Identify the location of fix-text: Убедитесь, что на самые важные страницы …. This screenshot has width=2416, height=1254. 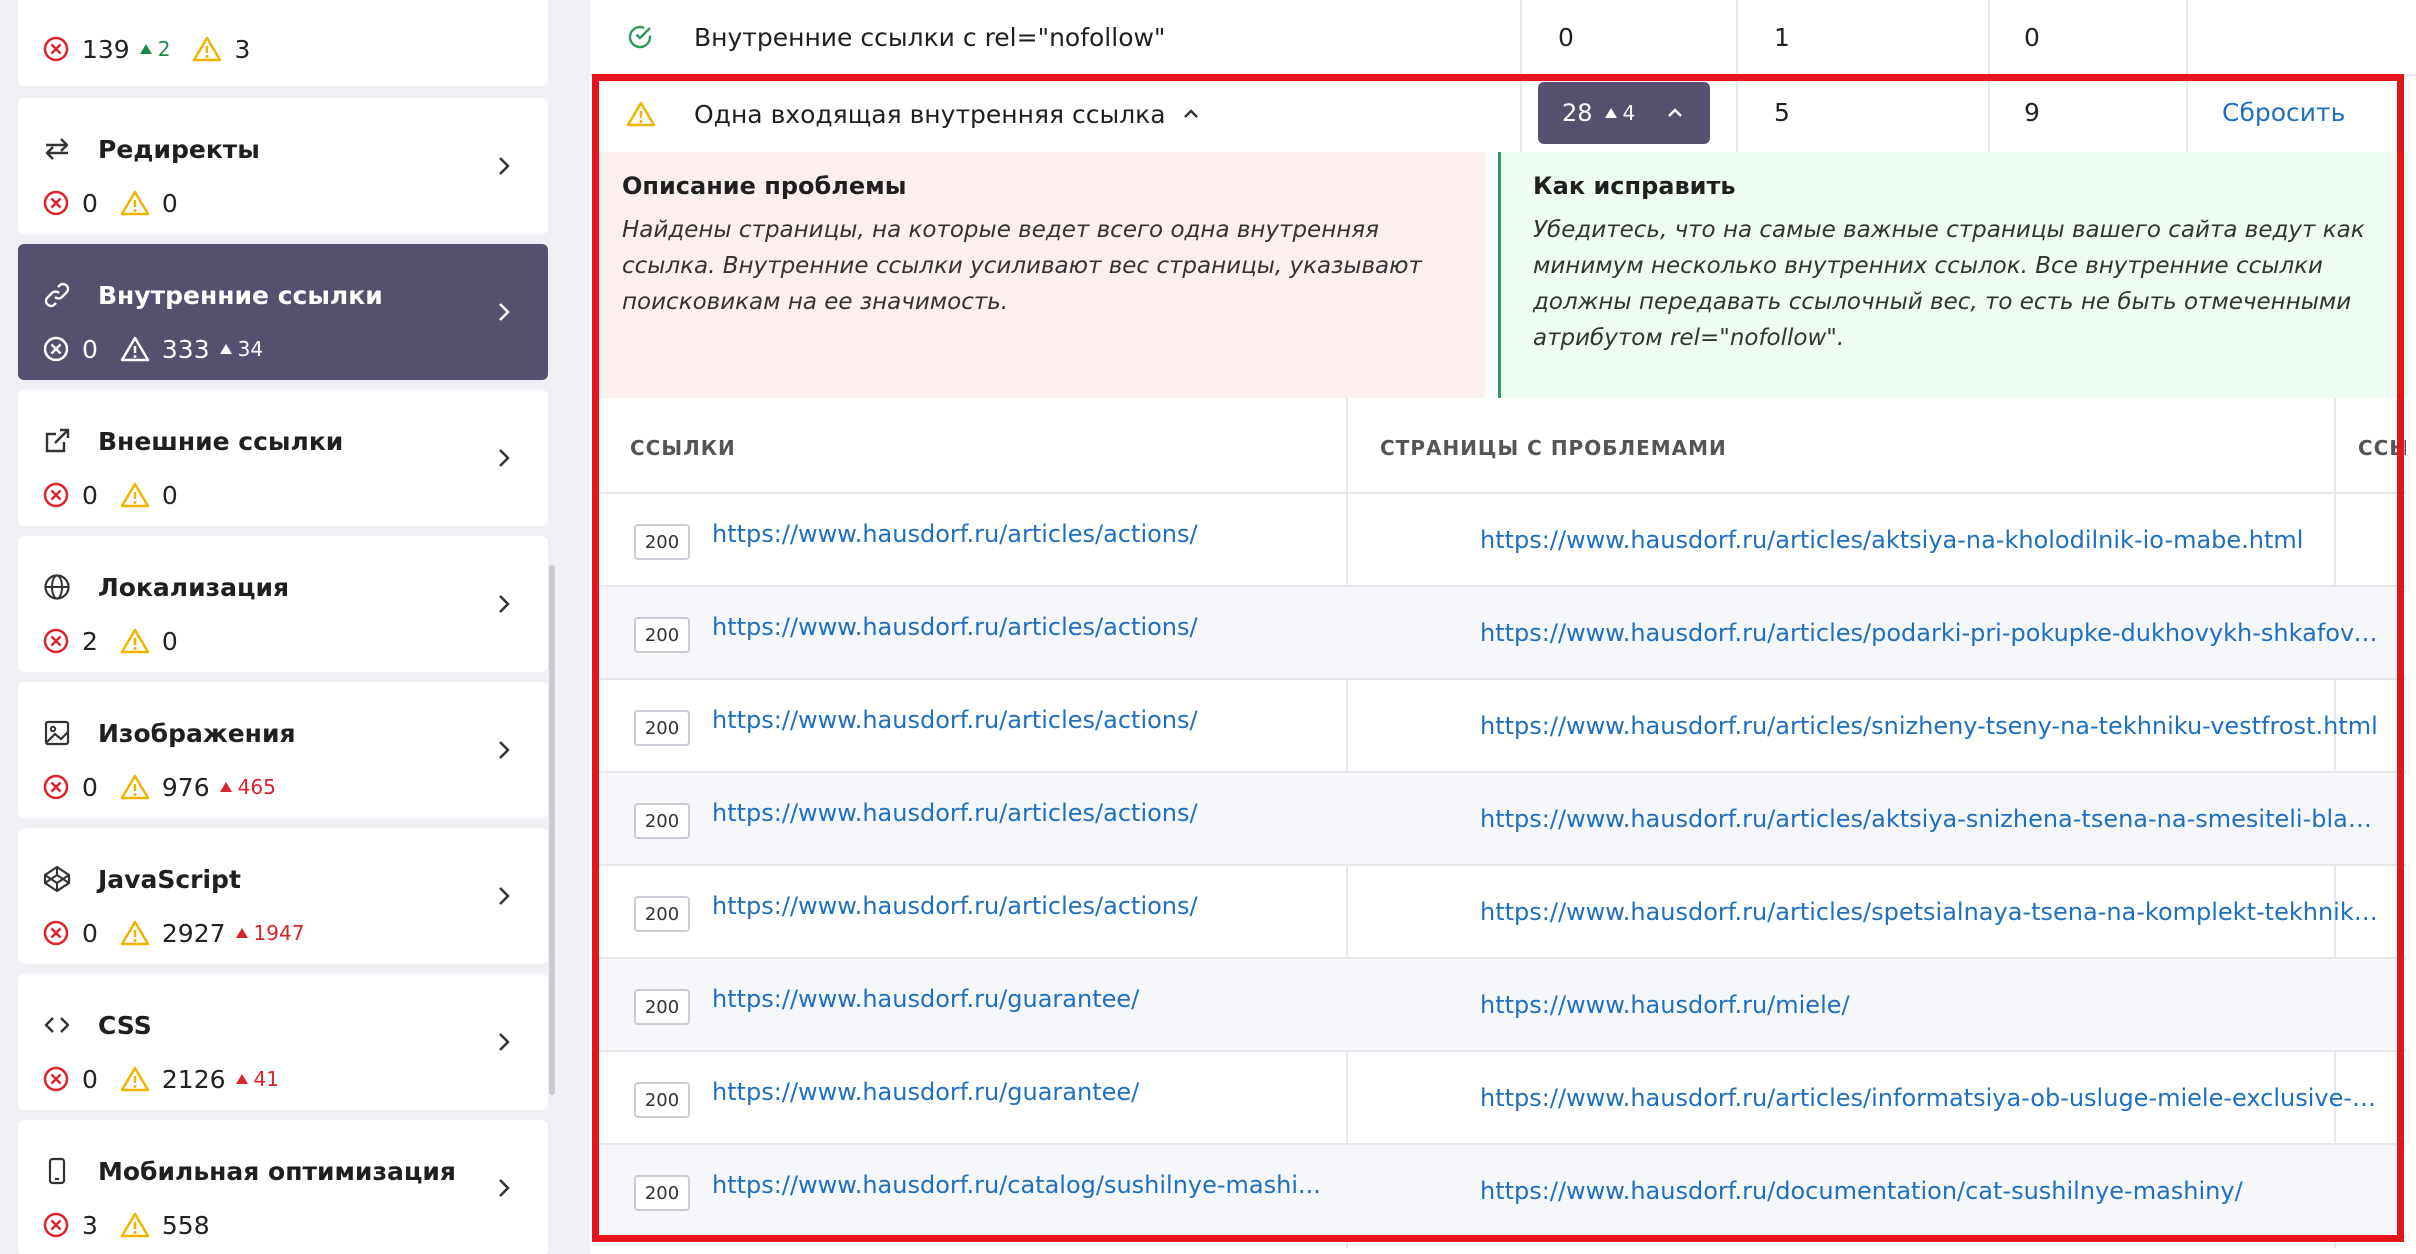
(1949, 284).